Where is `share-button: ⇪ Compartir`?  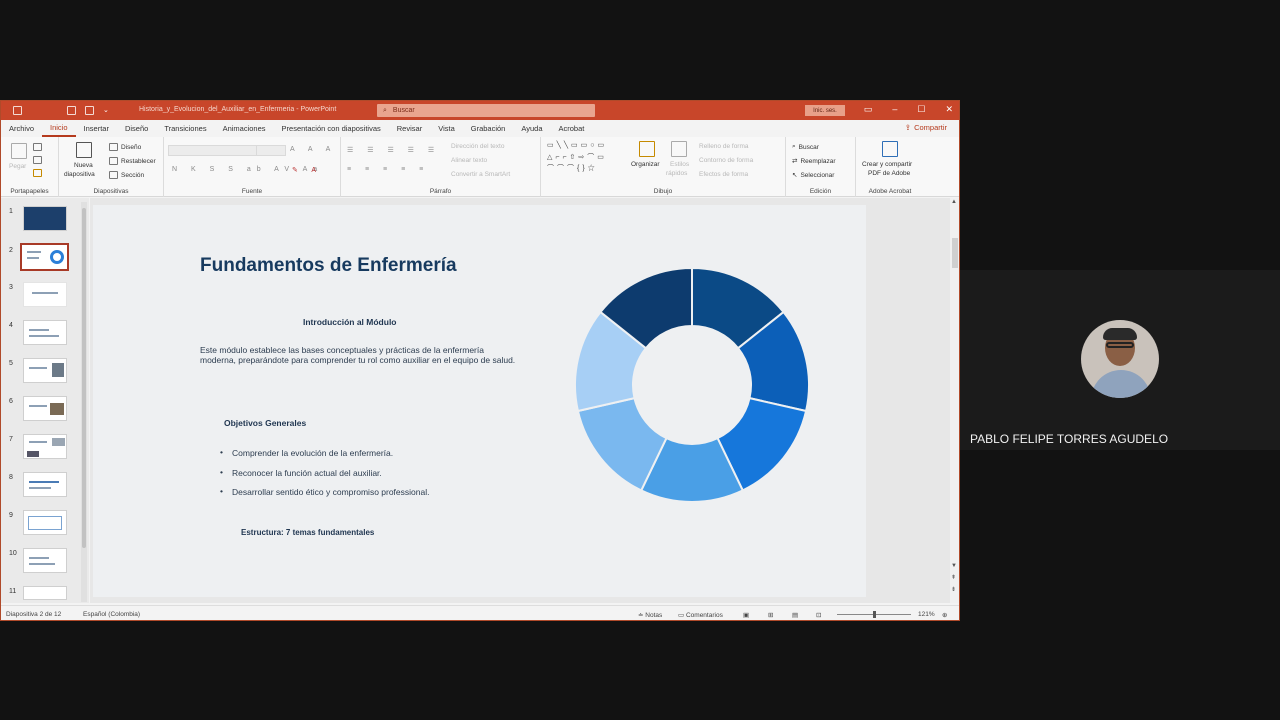 share-button: ⇪ Compartir is located at coordinates (926, 127).